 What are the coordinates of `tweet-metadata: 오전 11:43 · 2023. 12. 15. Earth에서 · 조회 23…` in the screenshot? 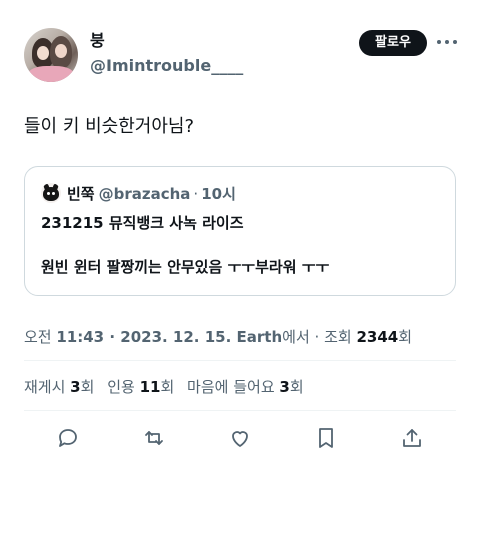 It's located at (218, 337).